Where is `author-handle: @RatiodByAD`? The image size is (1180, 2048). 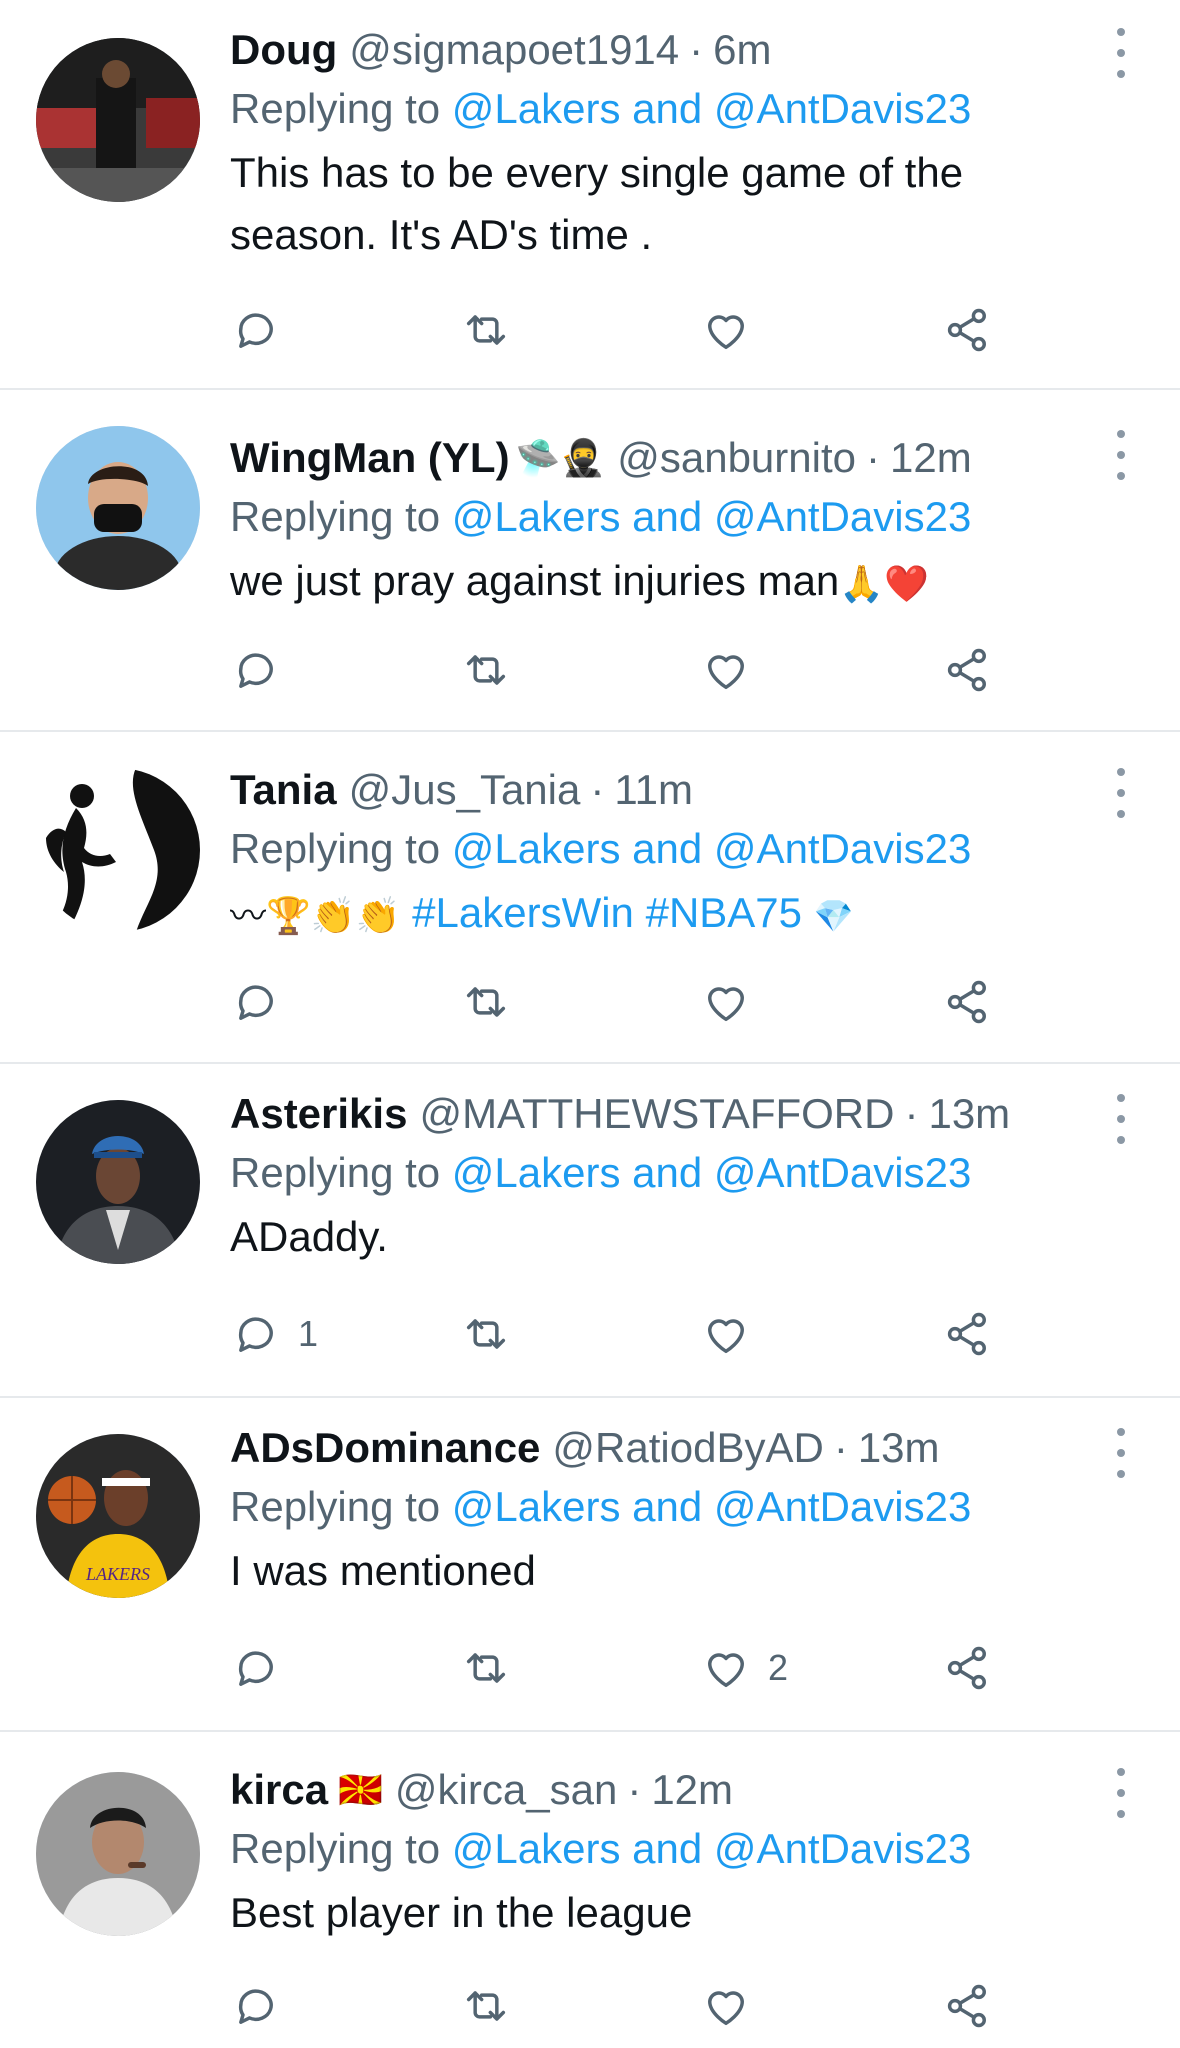 author-handle: @RatiodByAD is located at coordinates (687, 1448).